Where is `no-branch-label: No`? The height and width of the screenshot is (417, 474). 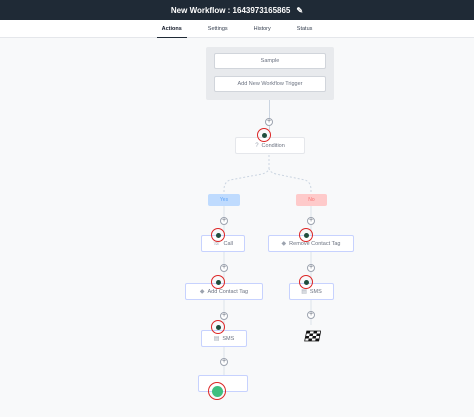
no-branch-label: No is located at coordinates (311, 200).